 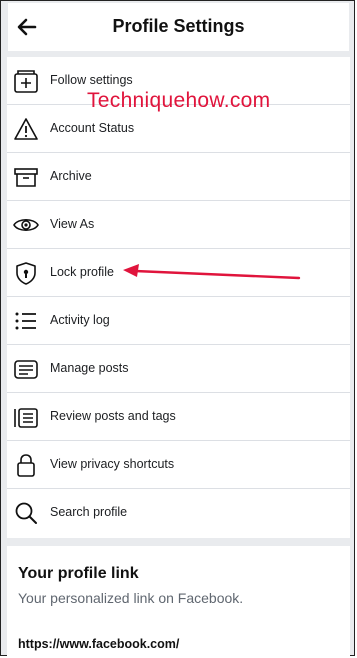 I want to click on top-bar: Profile Settings, so click(x=178, y=27).